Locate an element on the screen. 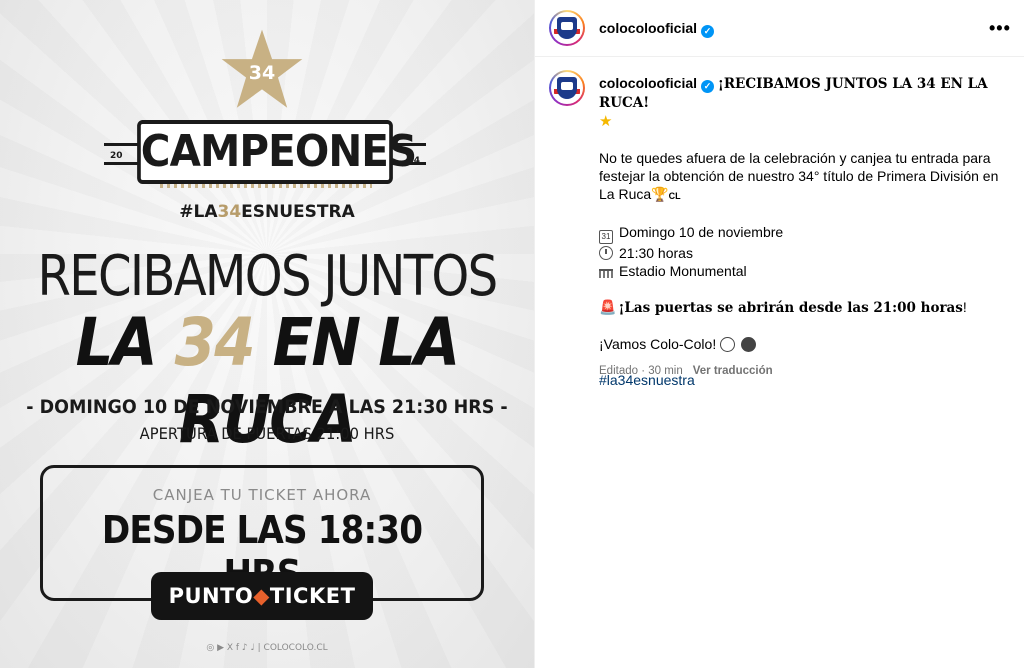  event-venue: Estadio Monumental is located at coordinates (683, 271).